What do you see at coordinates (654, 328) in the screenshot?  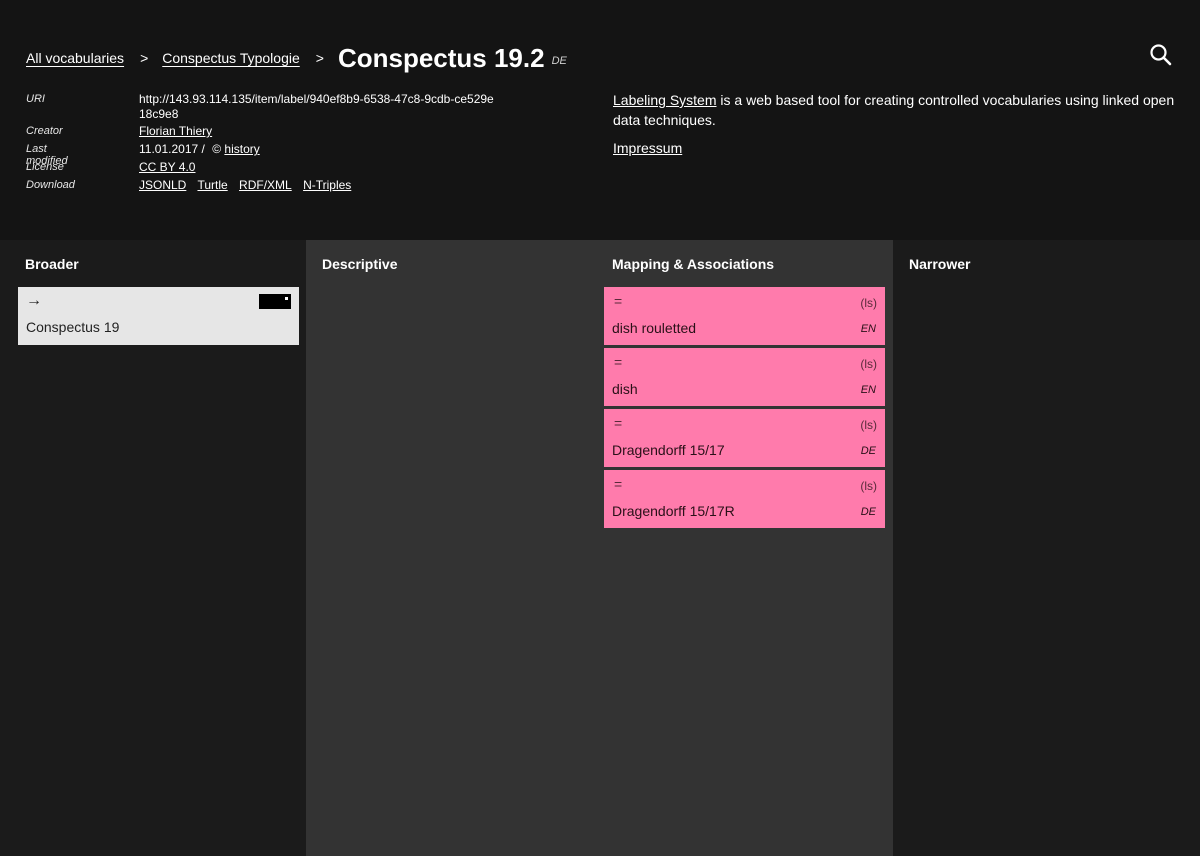 I see `mapping-label: dish rouletted` at bounding box center [654, 328].